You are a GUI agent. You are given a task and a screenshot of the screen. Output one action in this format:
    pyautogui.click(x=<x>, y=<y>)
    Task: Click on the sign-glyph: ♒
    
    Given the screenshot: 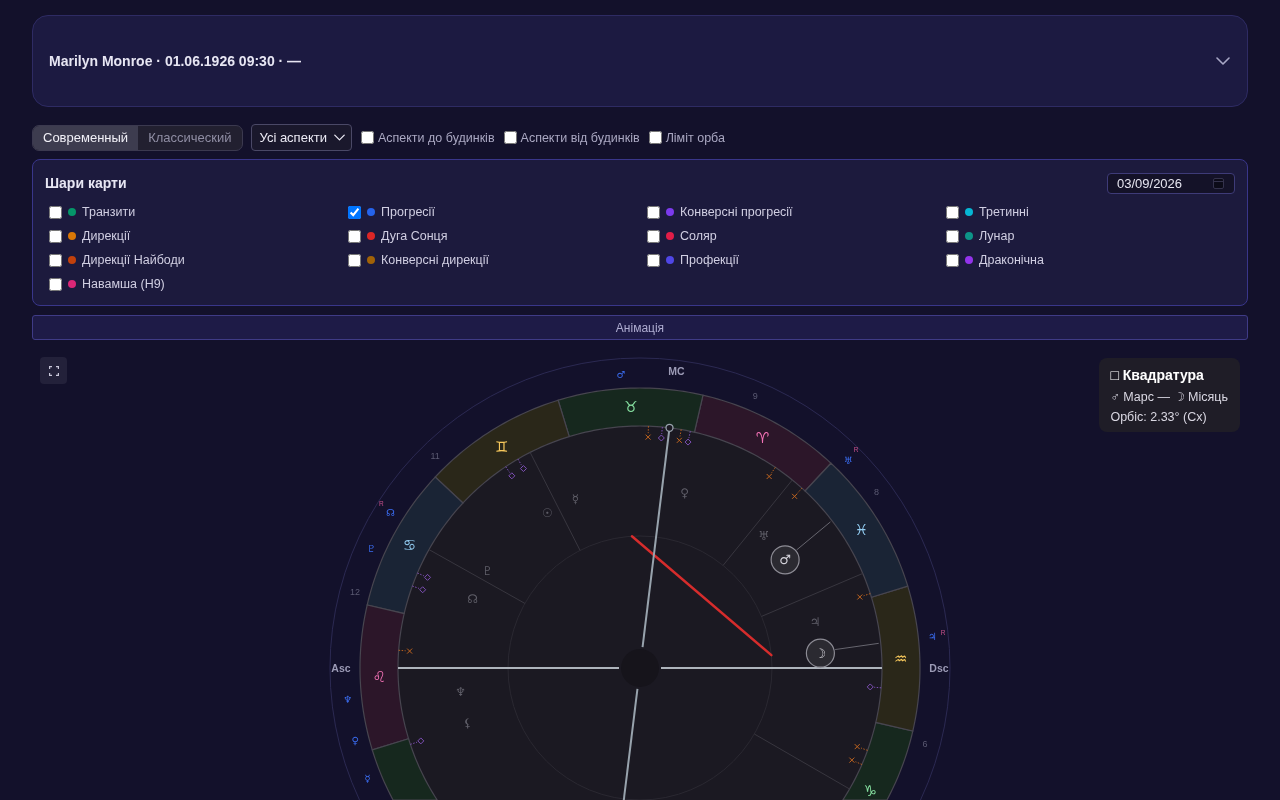 What is the action you would take?
    pyautogui.click(x=901, y=658)
    